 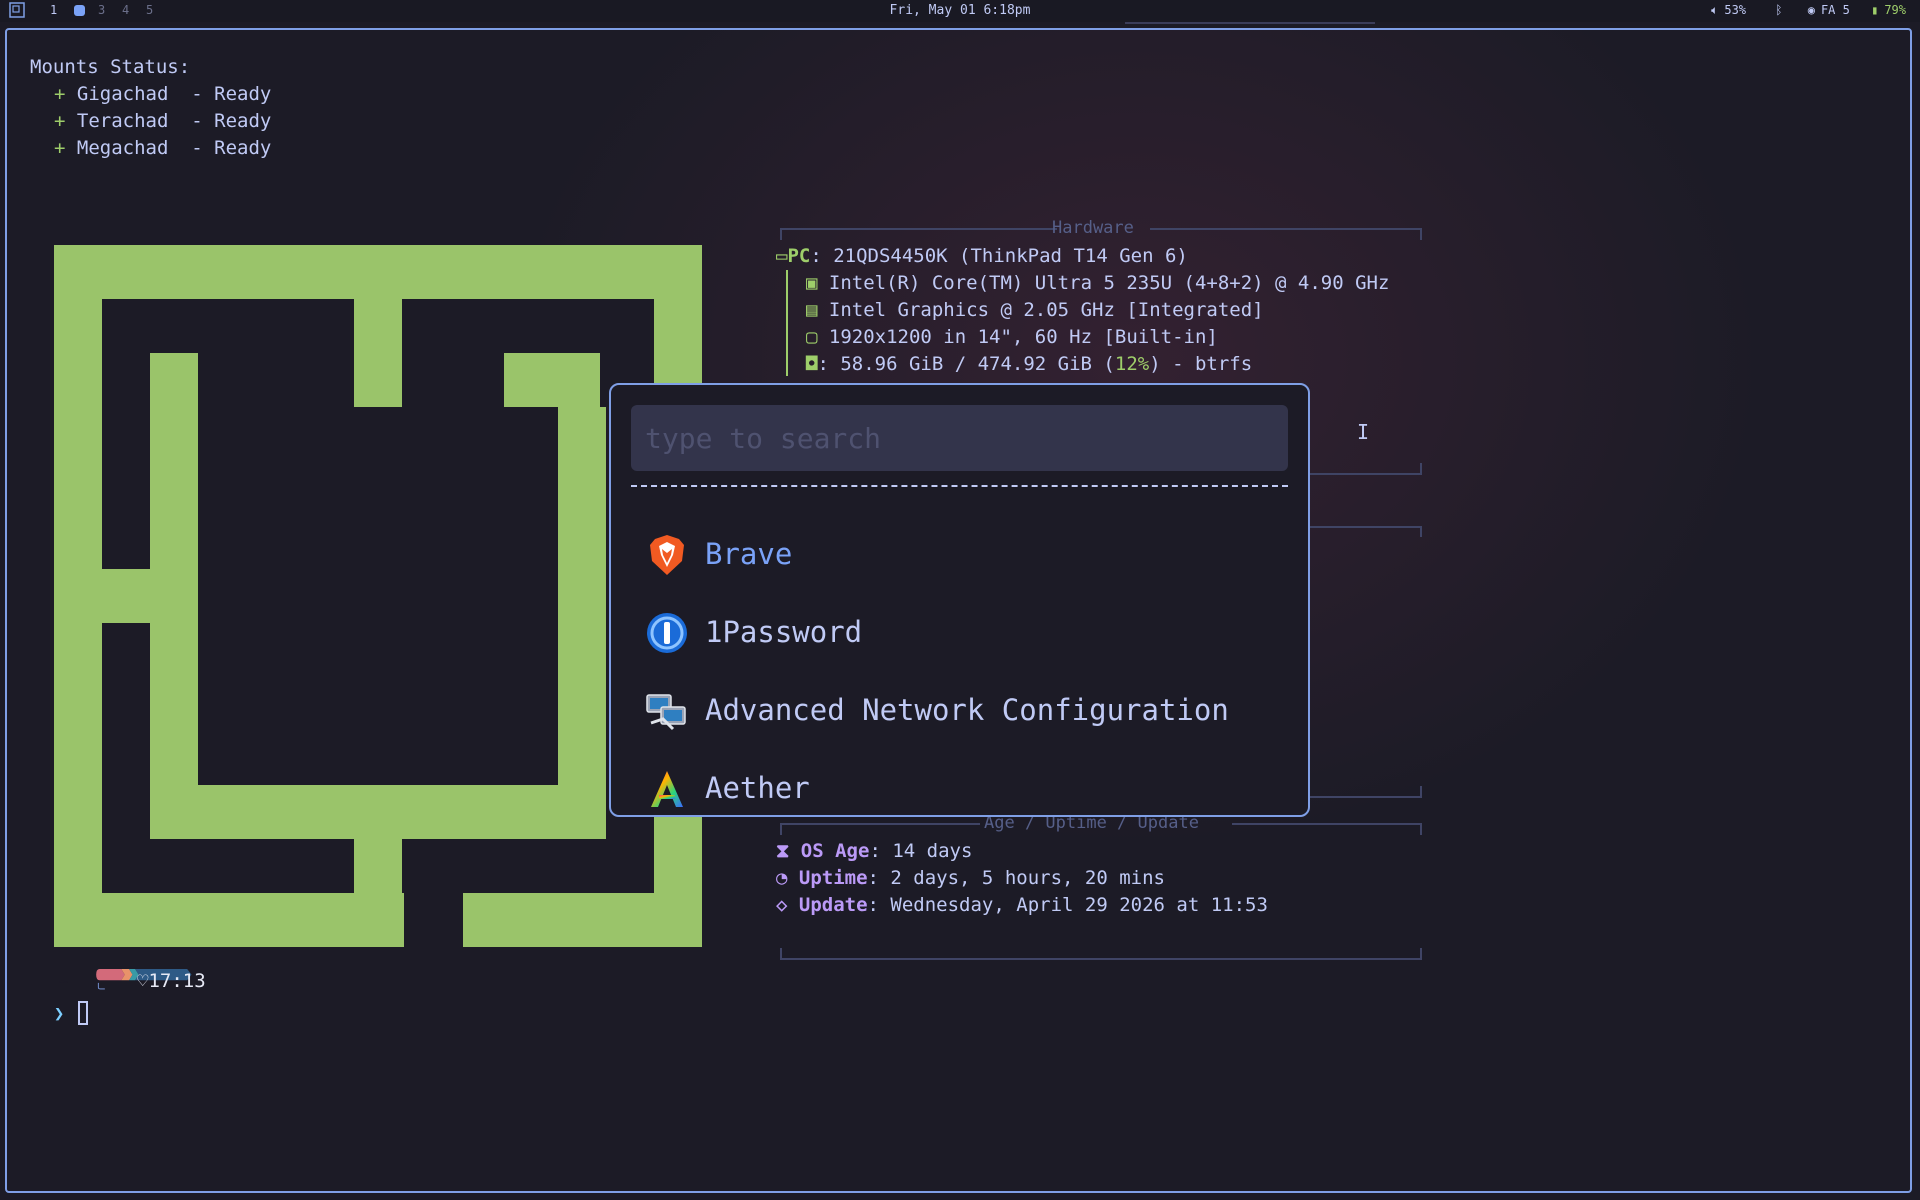 I want to click on launcher-item-brave: Brave, so click(x=960, y=555).